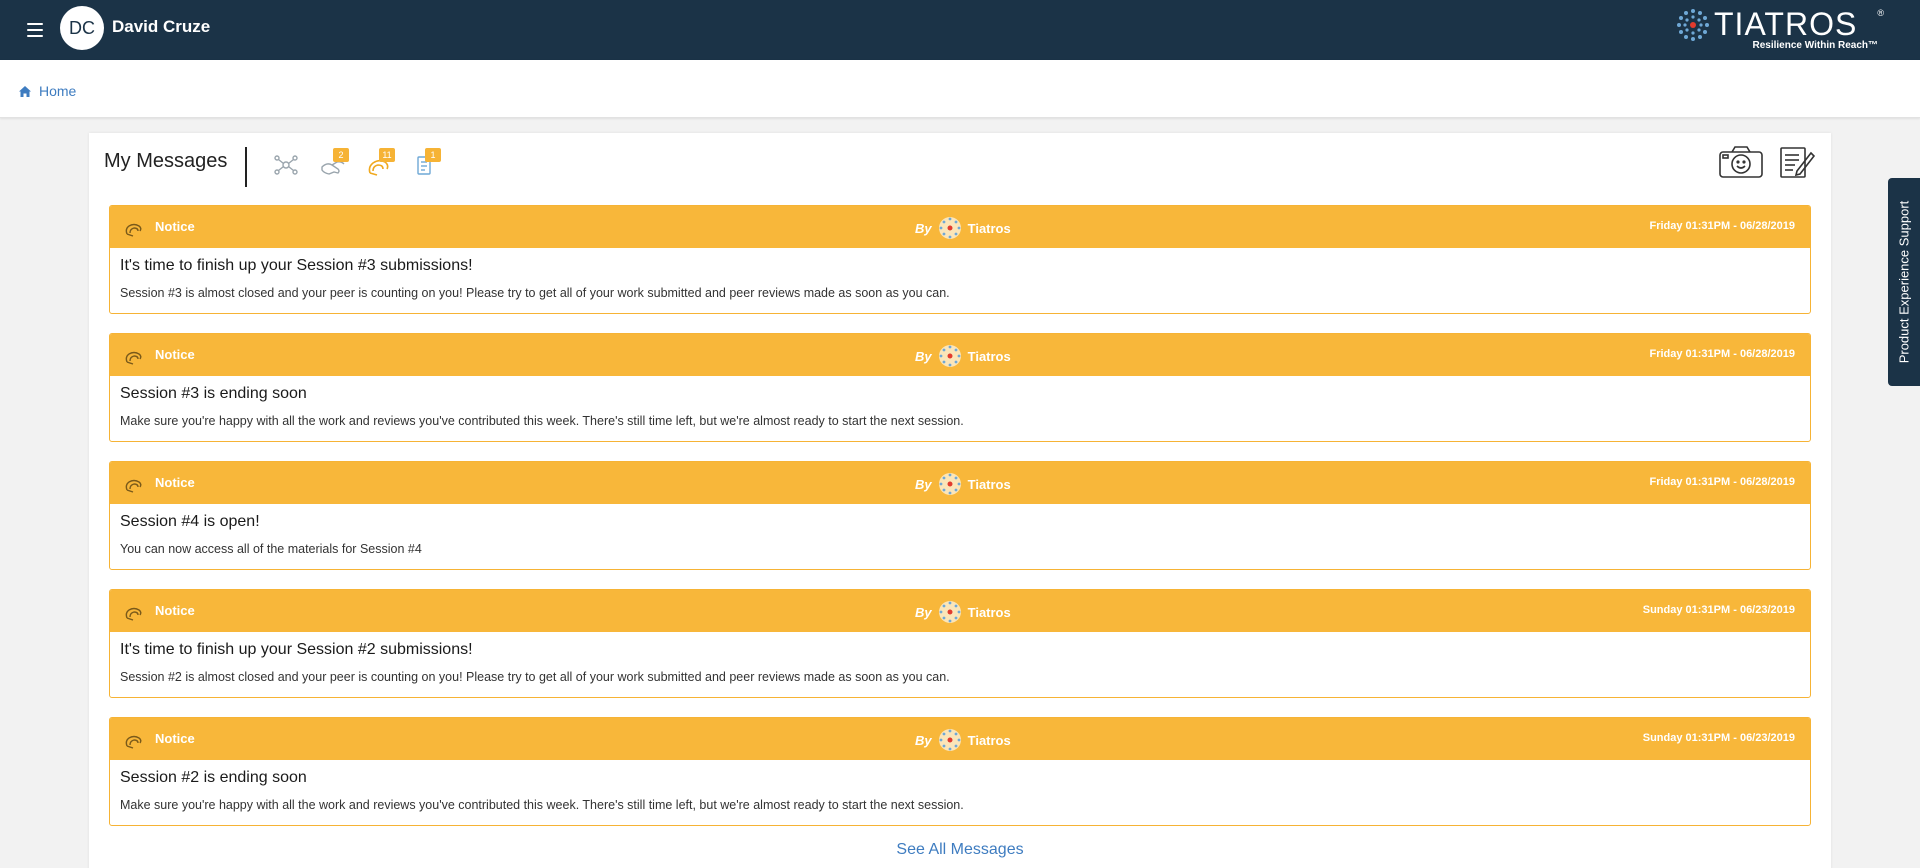 This screenshot has width=1920, height=868. I want to click on camera-button, so click(1741, 162).